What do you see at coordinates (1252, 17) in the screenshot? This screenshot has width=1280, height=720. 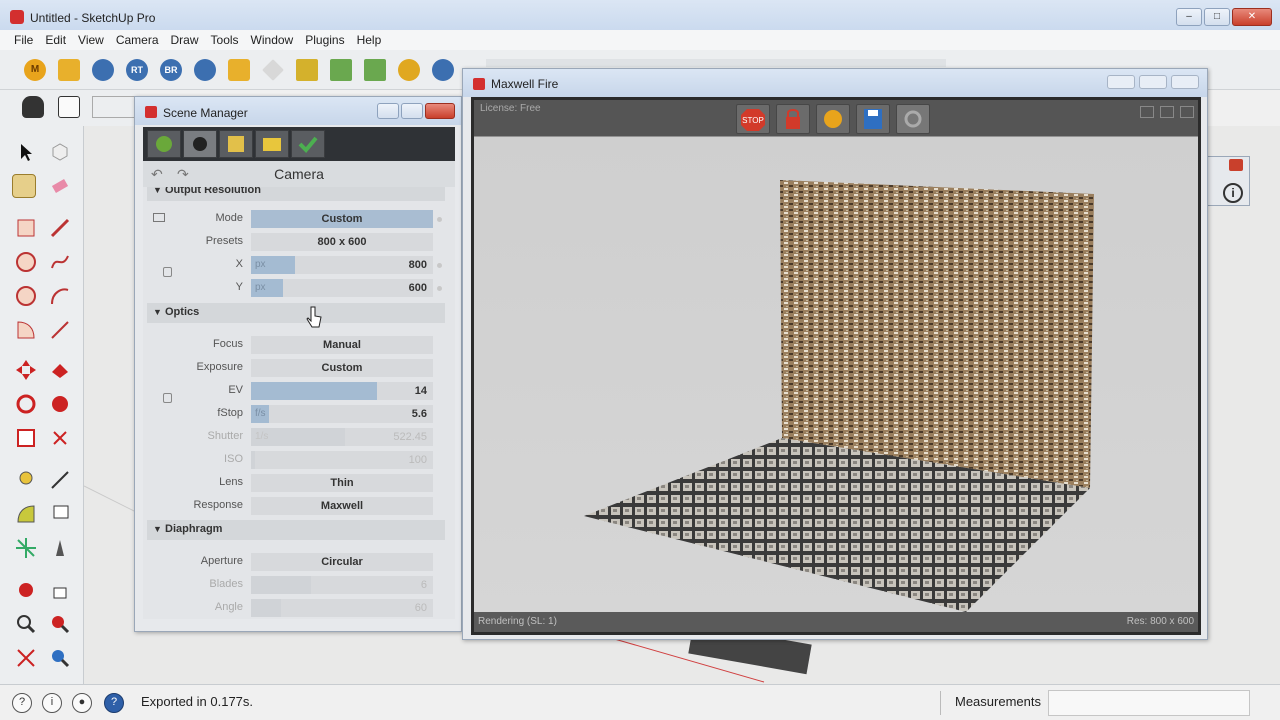 I see `close-button: ✕` at bounding box center [1252, 17].